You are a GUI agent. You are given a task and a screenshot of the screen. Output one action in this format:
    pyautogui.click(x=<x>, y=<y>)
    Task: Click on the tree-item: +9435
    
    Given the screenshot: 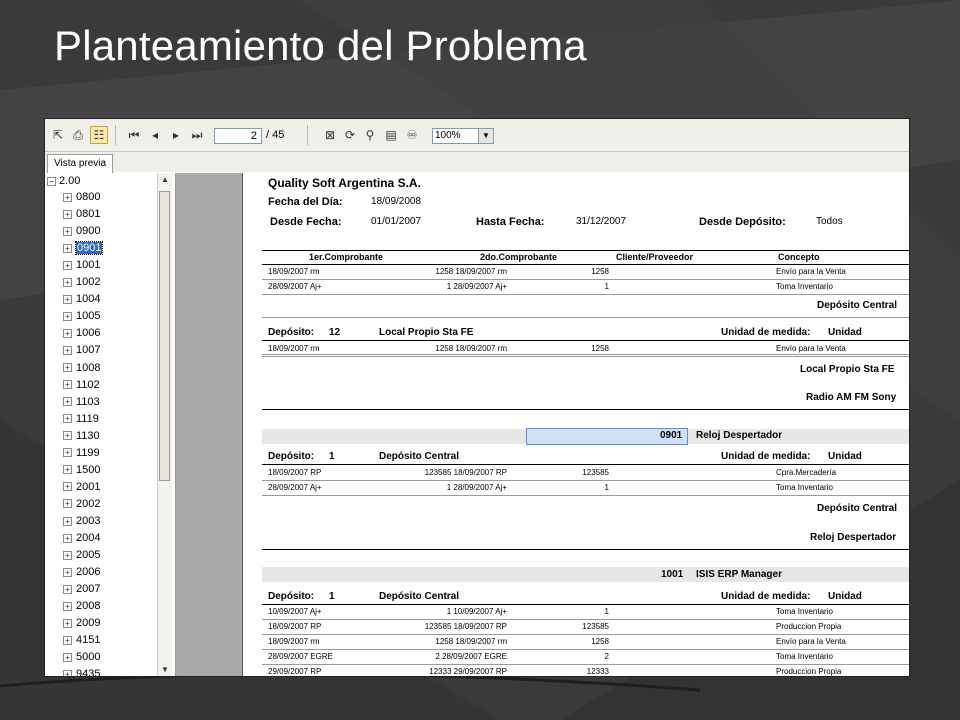 What is the action you would take?
    pyautogui.click(x=81, y=671)
    